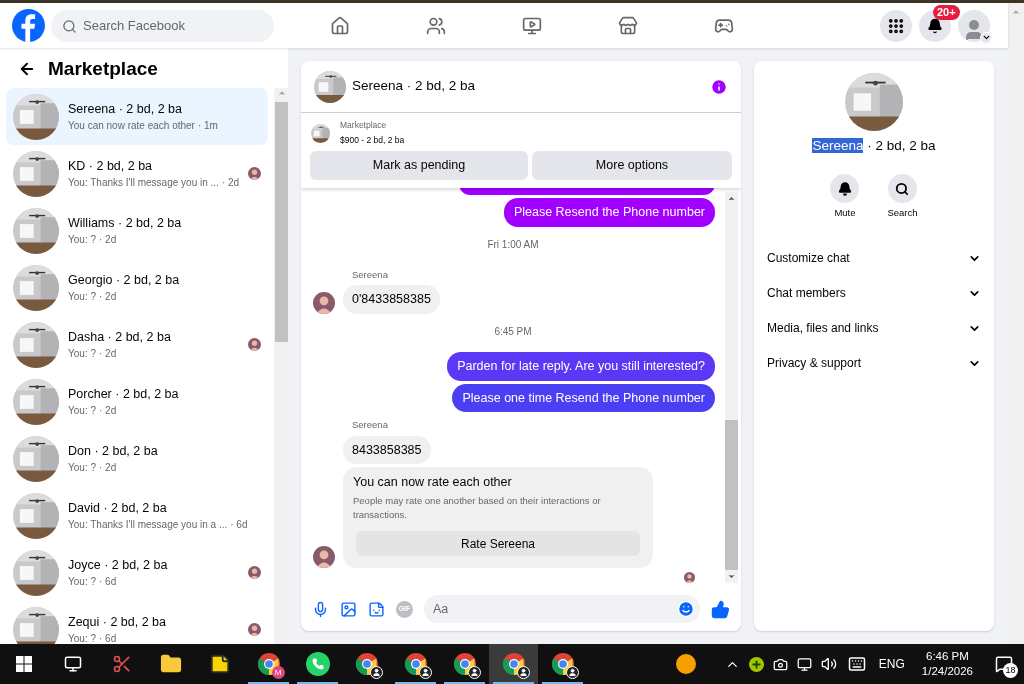 This screenshot has width=1024, height=684. Describe the element at coordinates (513, 331) in the screenshot. I see `timestamp: 6:45 PM` at that location.